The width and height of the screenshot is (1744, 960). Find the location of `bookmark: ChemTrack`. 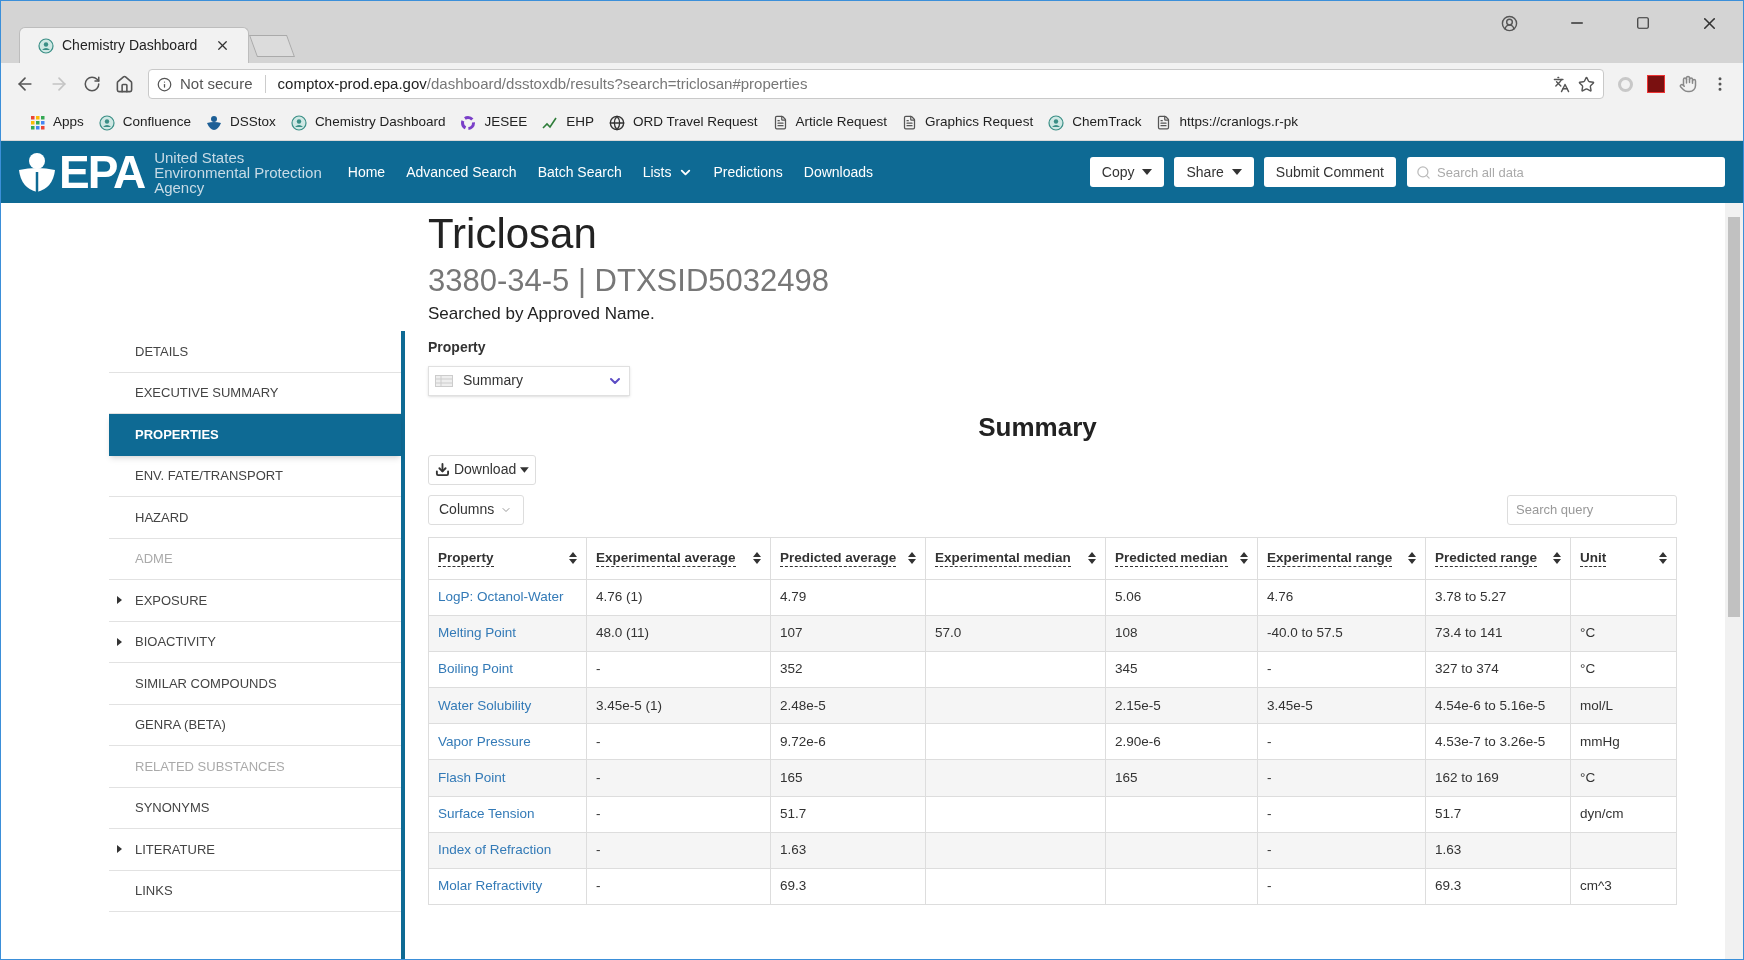

bookmark: ChemTrack is located at coordinates (1095, 122).